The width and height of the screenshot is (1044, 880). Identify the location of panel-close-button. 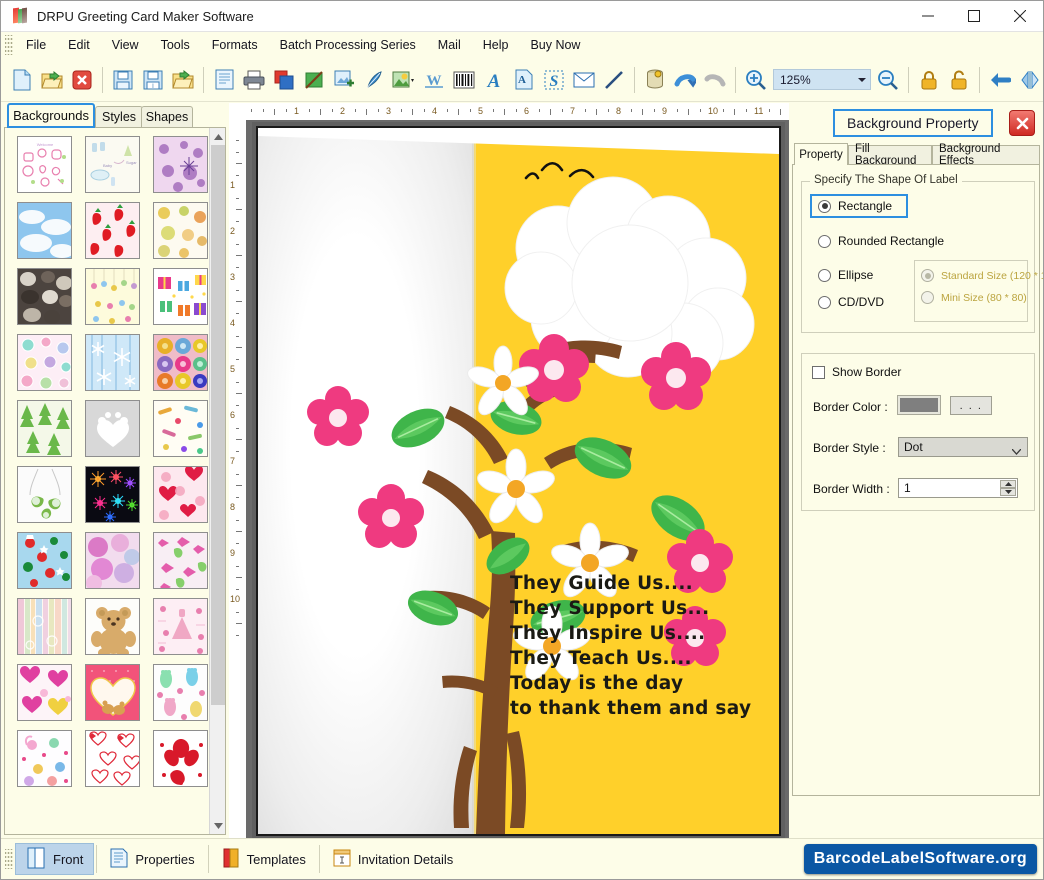
(1022, 123).